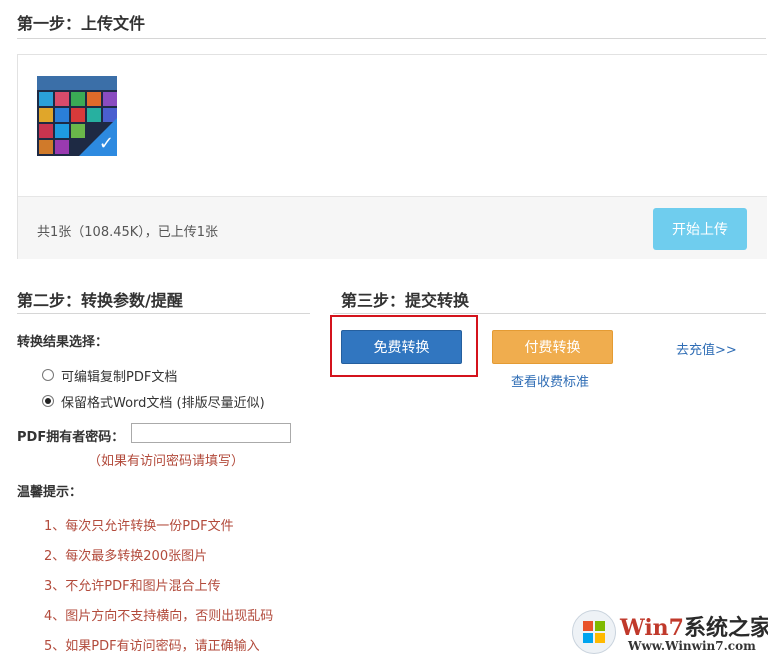 The height and width of the screenshot is (659, 768). What do you see at coordinates (63, 342) in the screenshot?
I see `result-choice-label: 转换结果选择：` at bounding box center [63, 342].